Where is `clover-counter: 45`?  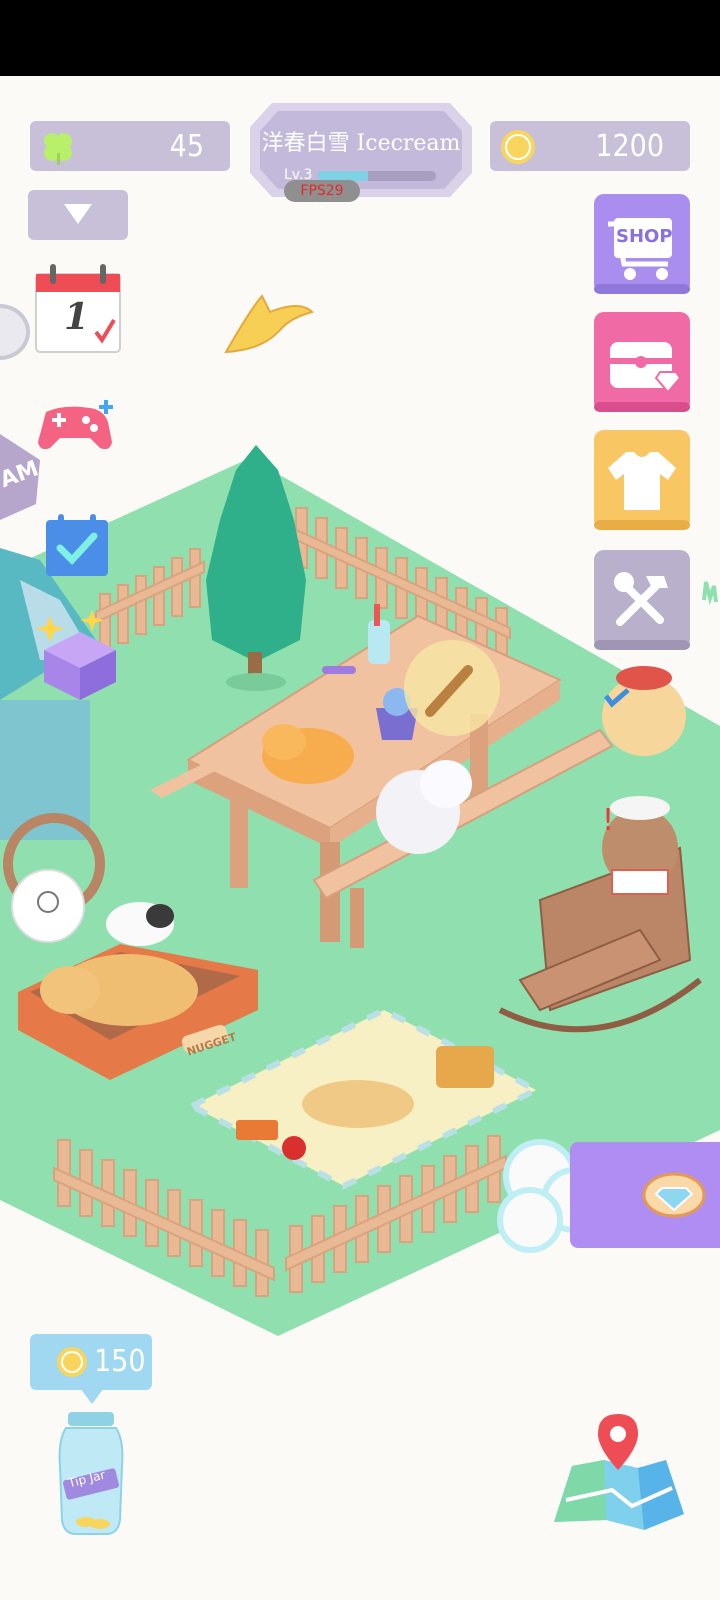
clover-counter: 45 is located at coordinates (130, 146).